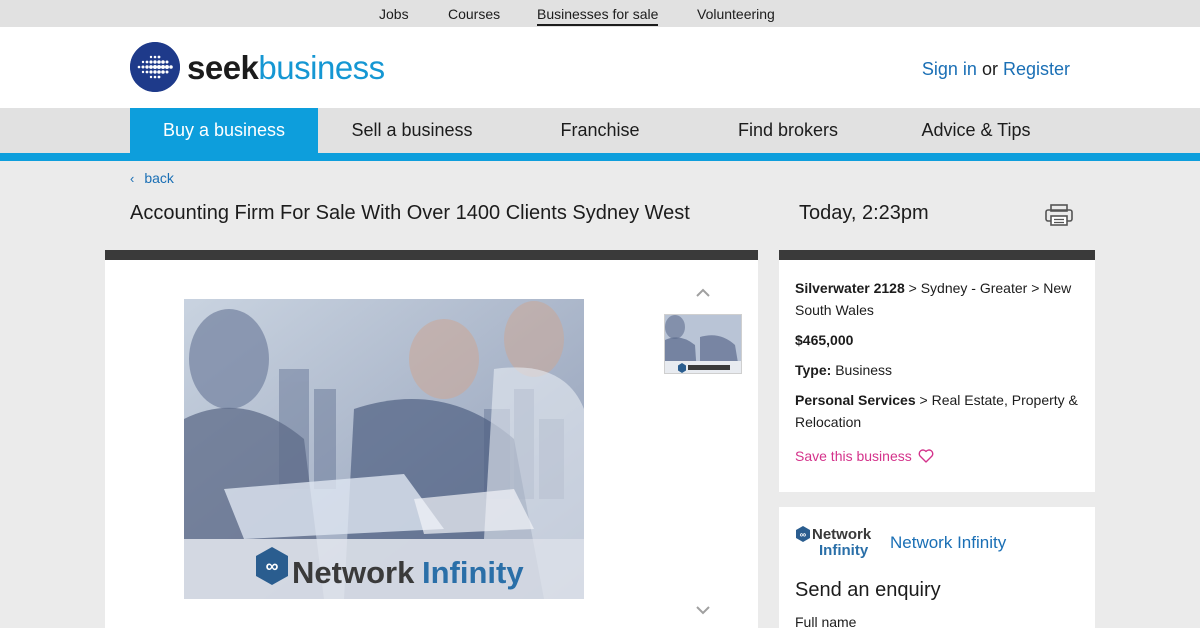 Image resolution: width=1200 pixels, height=628 pixels. What do you see at coordinates (868, 590) in the screenshot?
I see `enquiry-title: Send an enquiry` at bounding box center [868, 590].